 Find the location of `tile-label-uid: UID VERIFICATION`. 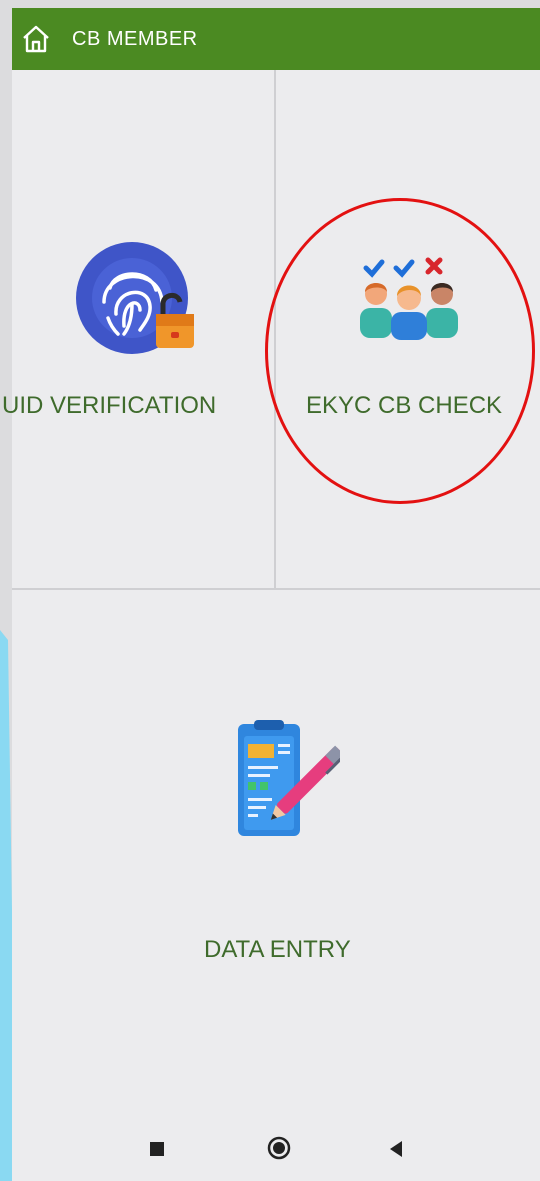

tile-label-uid: UID VERIFICATION is located at coordinates (109, 405).